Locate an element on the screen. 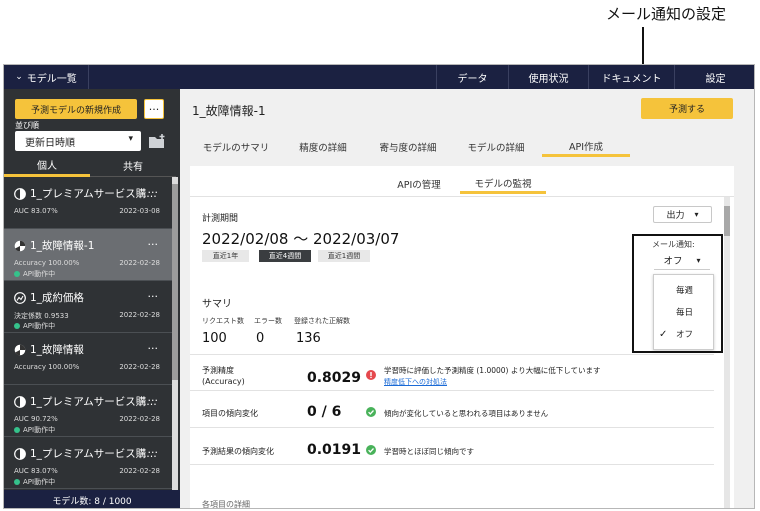 This screenshot has height=511, width=760. regression-icon is located at coordinates (20, 298).